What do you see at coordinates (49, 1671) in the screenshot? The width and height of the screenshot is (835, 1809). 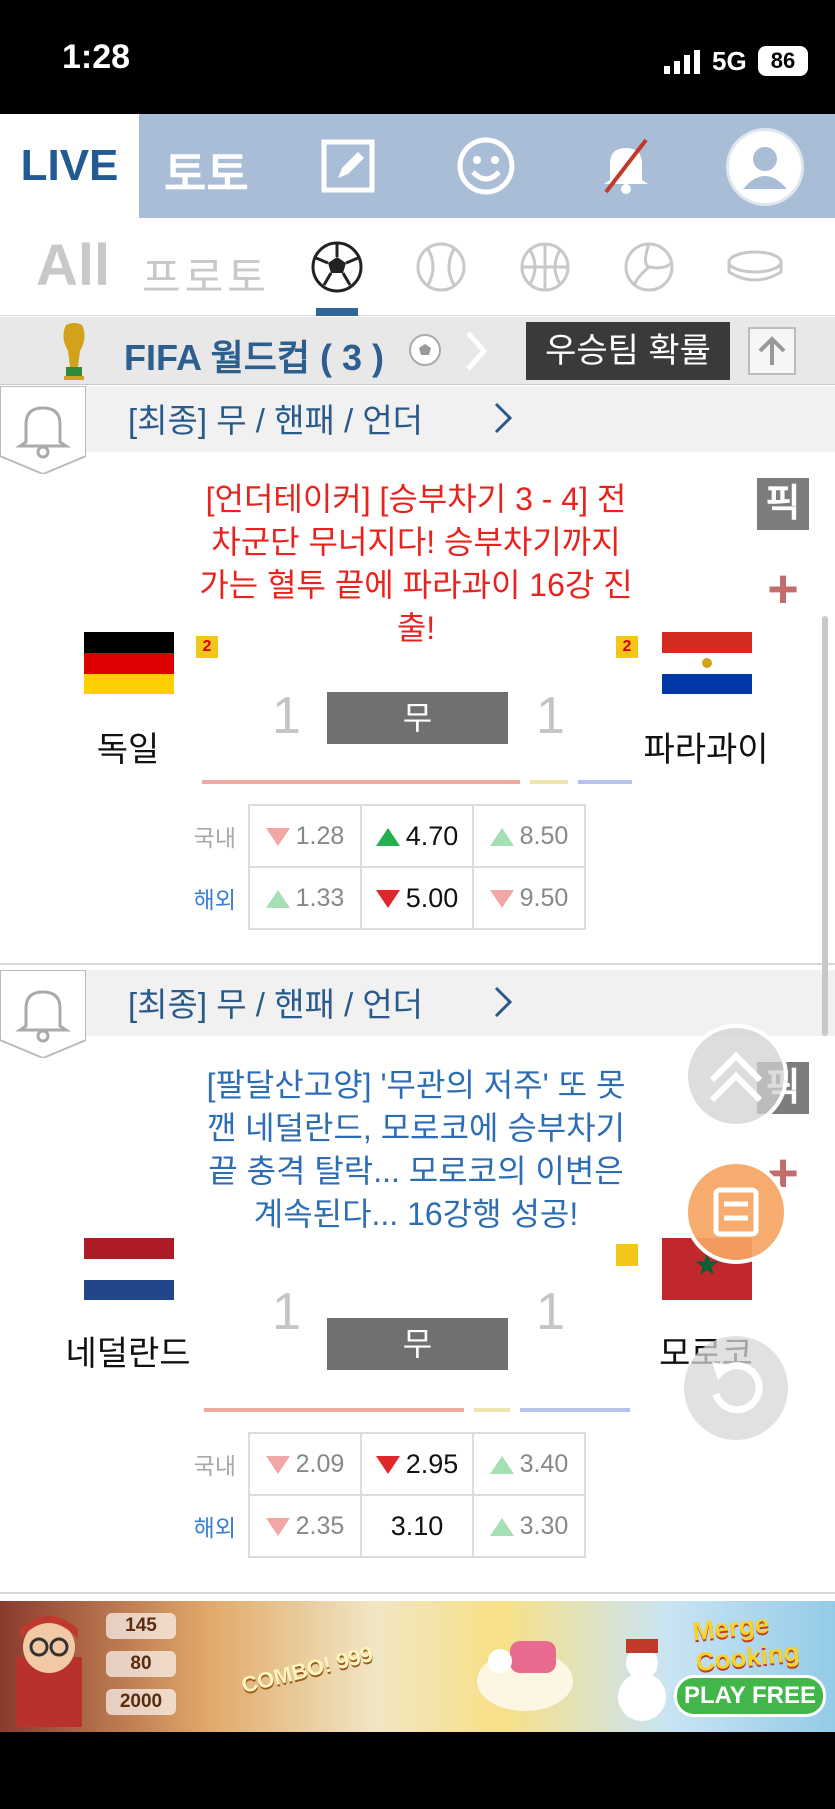 I see `game-character-icon` at bounding box center [49, 1671].